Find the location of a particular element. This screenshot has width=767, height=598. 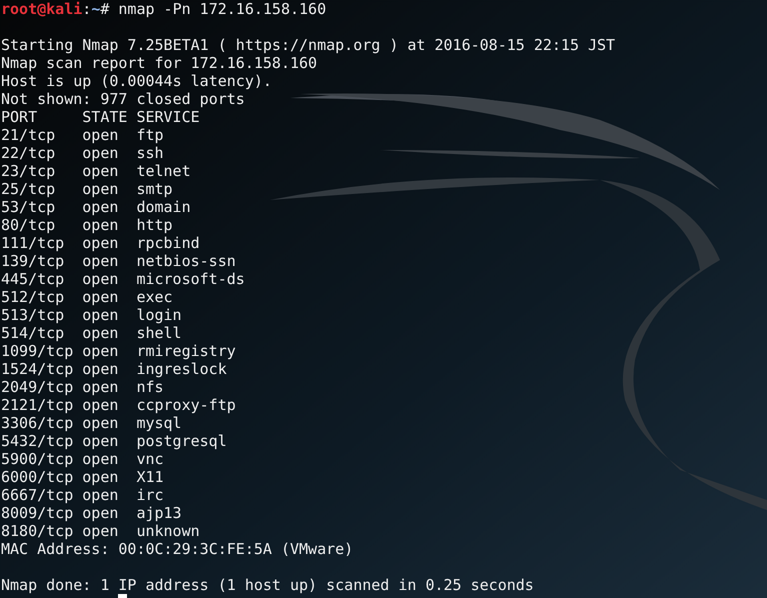

table-cell-text: 6667/tcp is located at coordinates (37, 495).